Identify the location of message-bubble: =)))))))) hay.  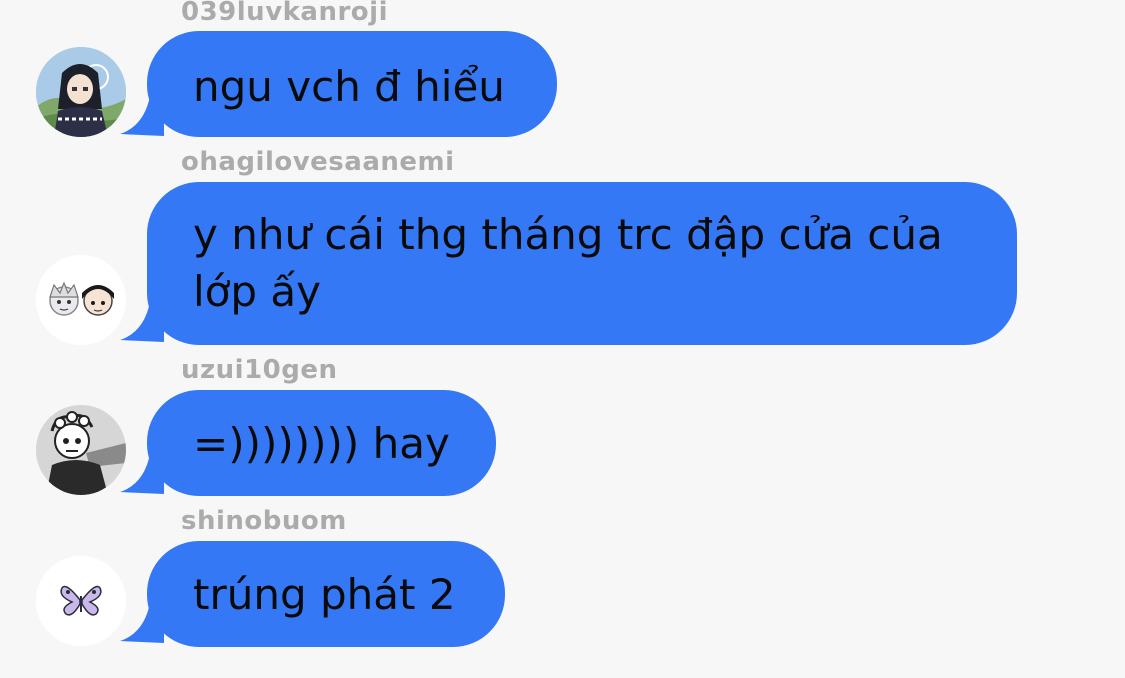
(321, 443).